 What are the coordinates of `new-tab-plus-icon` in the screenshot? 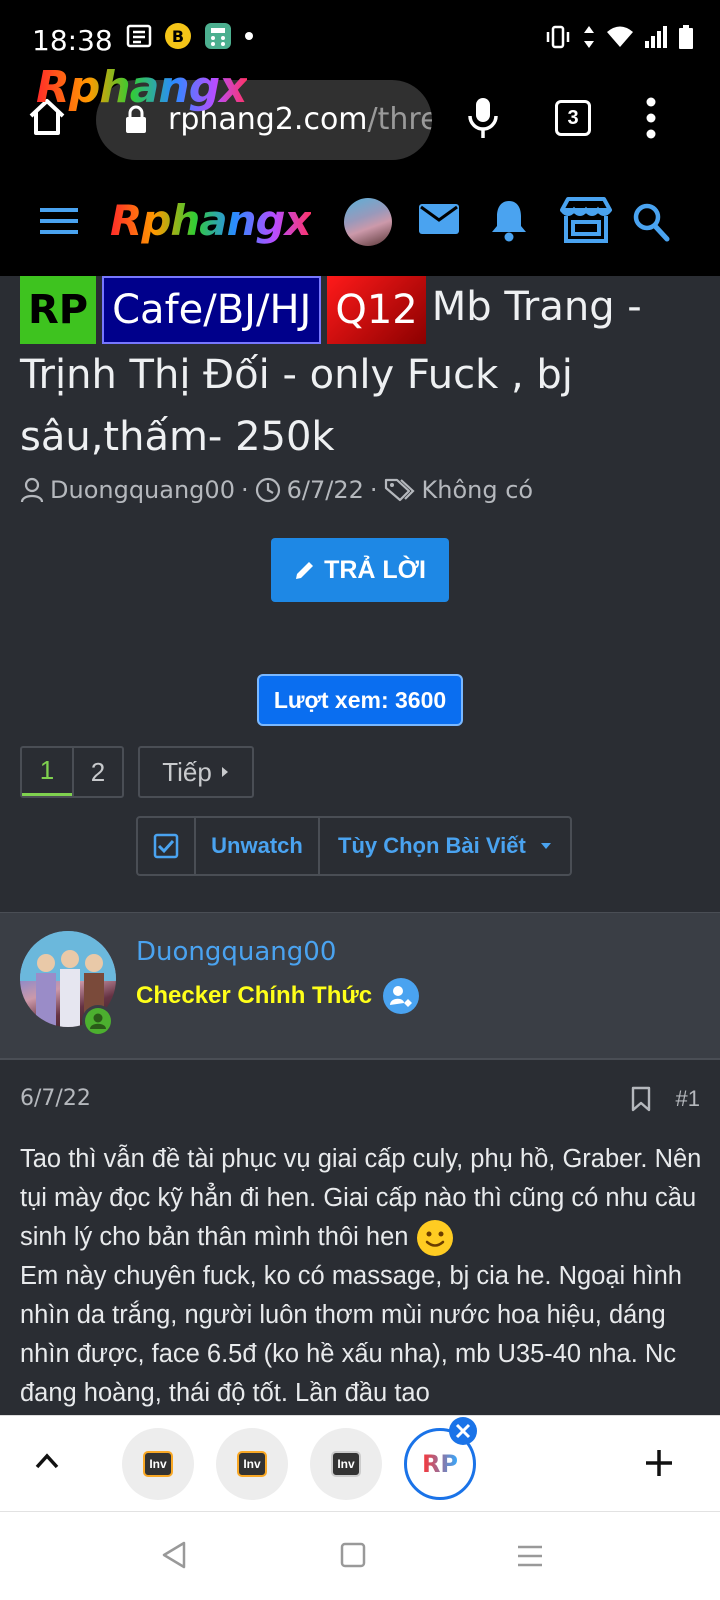 It's located at (659, 1463).